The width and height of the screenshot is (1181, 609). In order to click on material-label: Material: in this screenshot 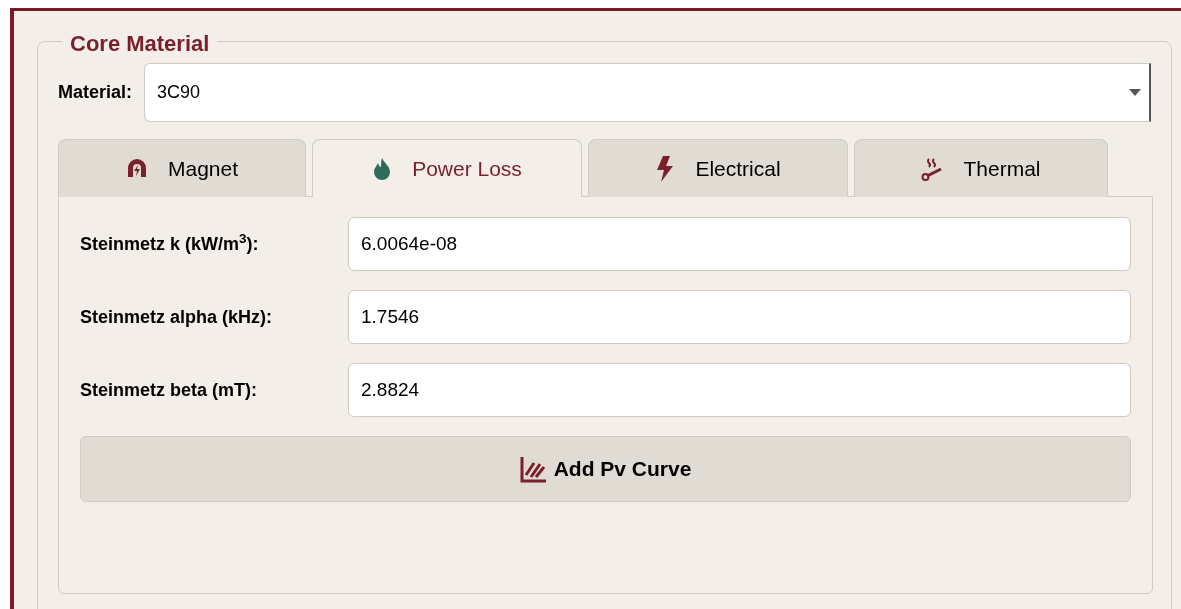, I will do `click(95, 92)`.